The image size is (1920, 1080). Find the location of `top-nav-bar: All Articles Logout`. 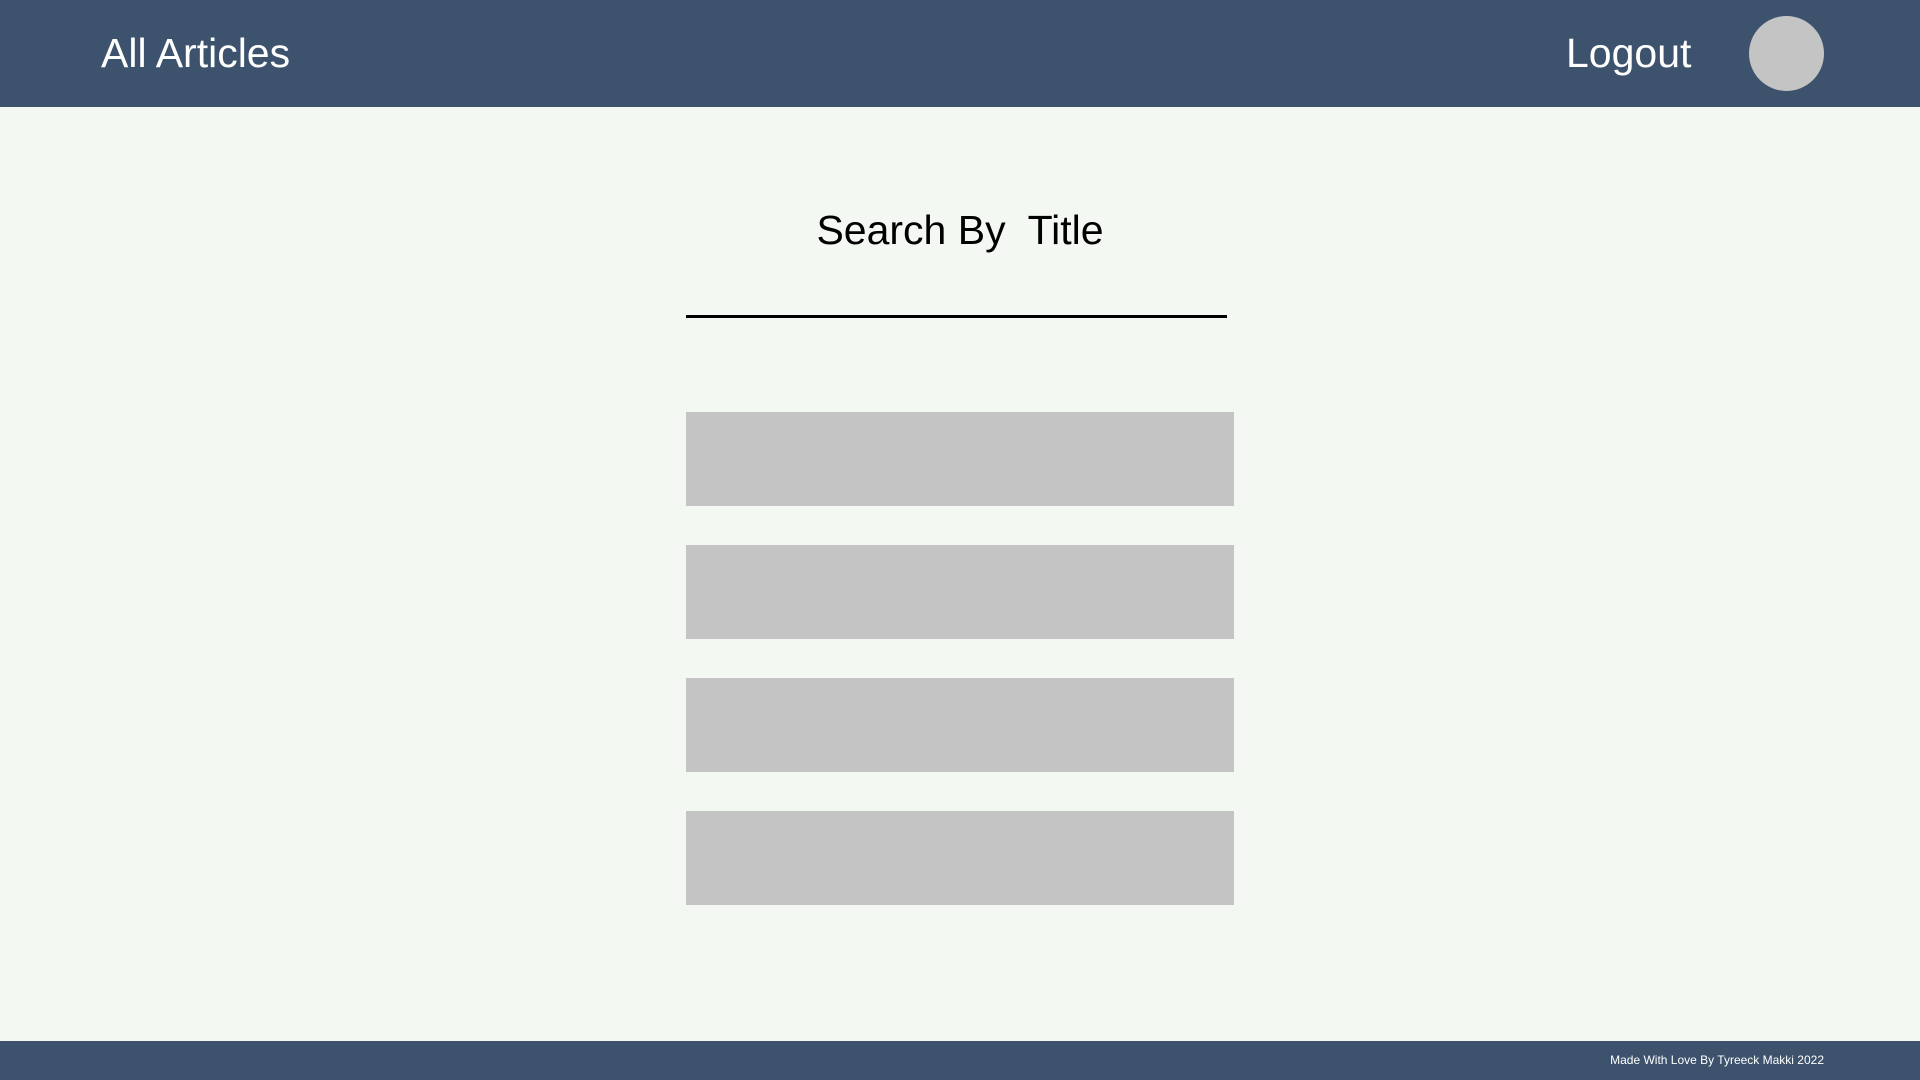

top-nav-bar: All Articles Logout is located at coordinates (960, 53).